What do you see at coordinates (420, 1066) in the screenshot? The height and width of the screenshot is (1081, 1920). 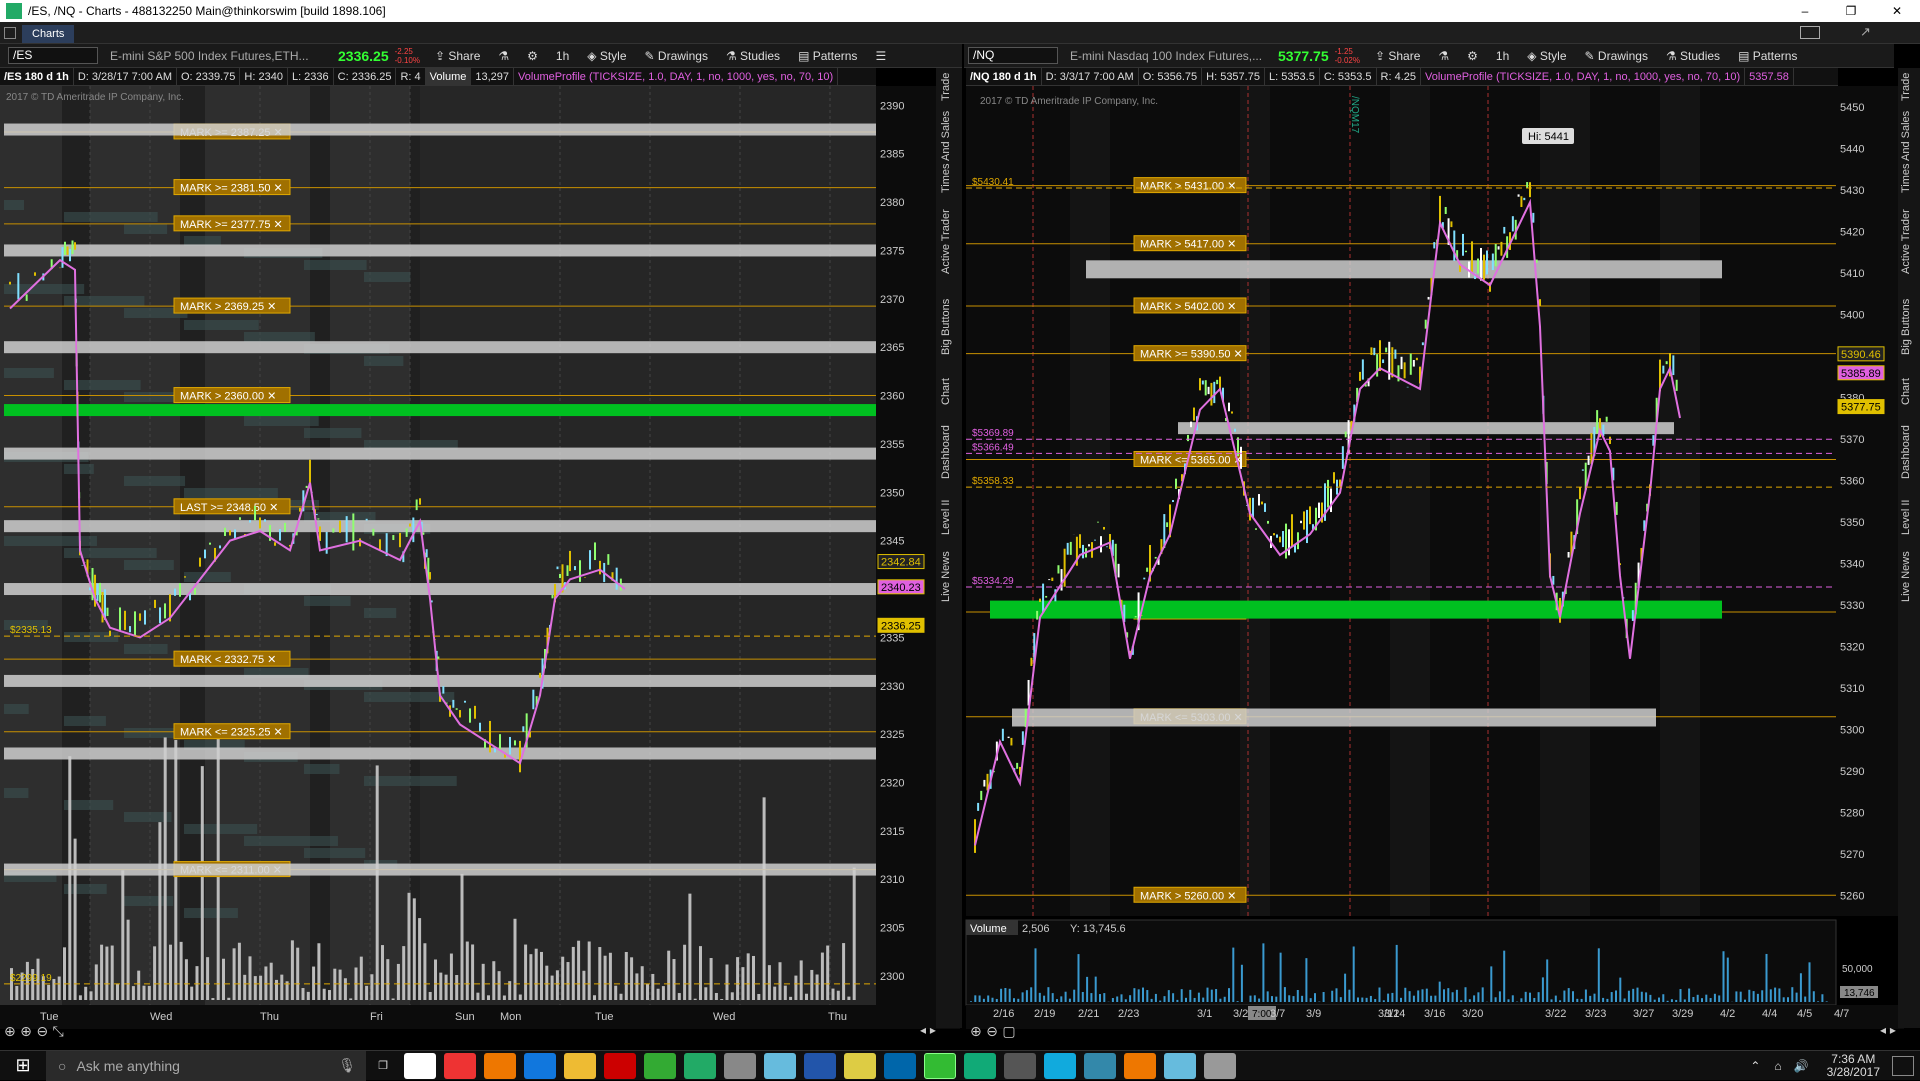 I see `store-icon` at bounding box center [420, 1066].